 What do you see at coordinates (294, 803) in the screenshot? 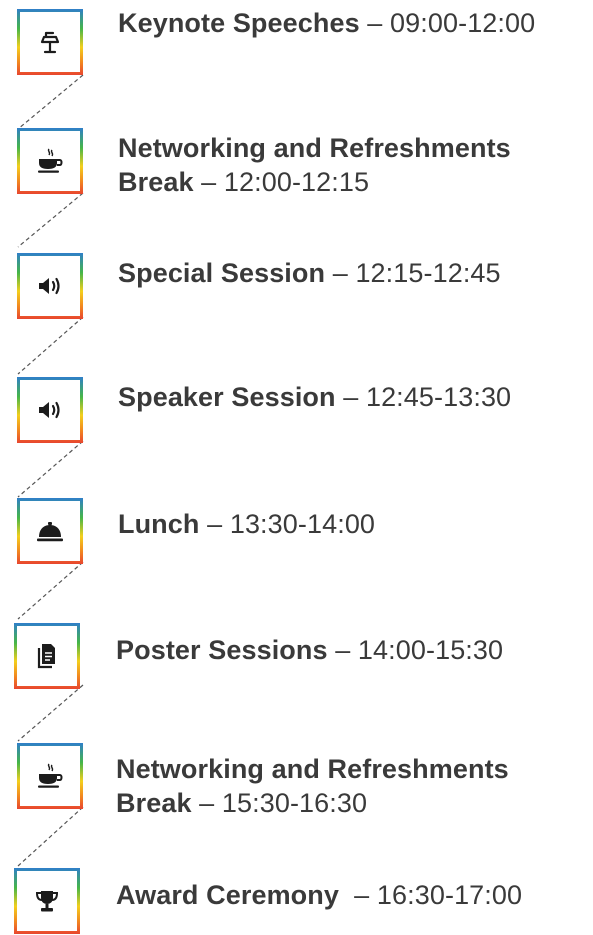
I see `session-time: 15:30-16:30` at bounding box center [294, 803].